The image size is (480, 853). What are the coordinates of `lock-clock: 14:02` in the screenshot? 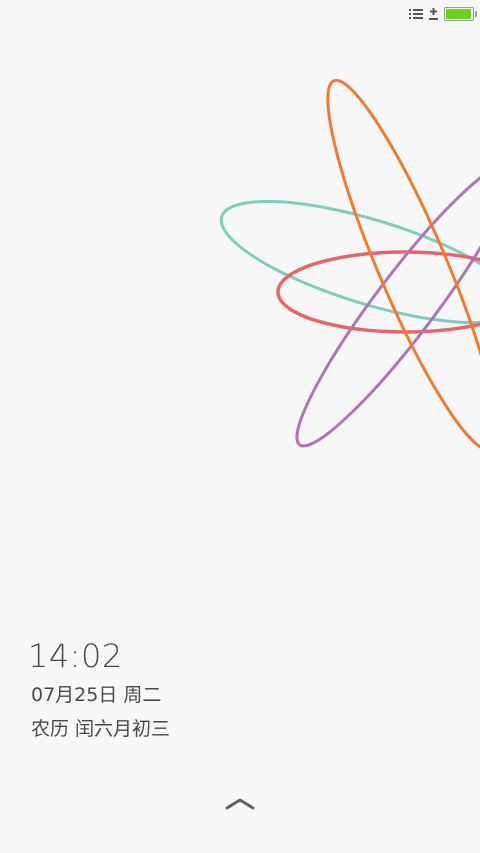 It's located at (75, 656).